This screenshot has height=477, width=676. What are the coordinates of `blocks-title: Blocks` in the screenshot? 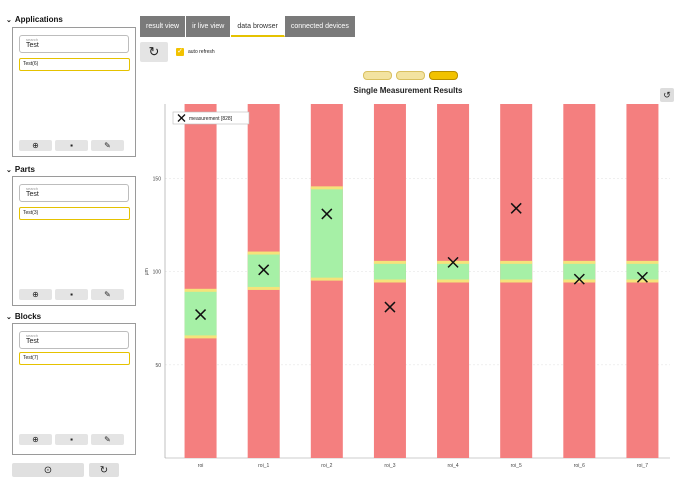 It's located at (28, 316).